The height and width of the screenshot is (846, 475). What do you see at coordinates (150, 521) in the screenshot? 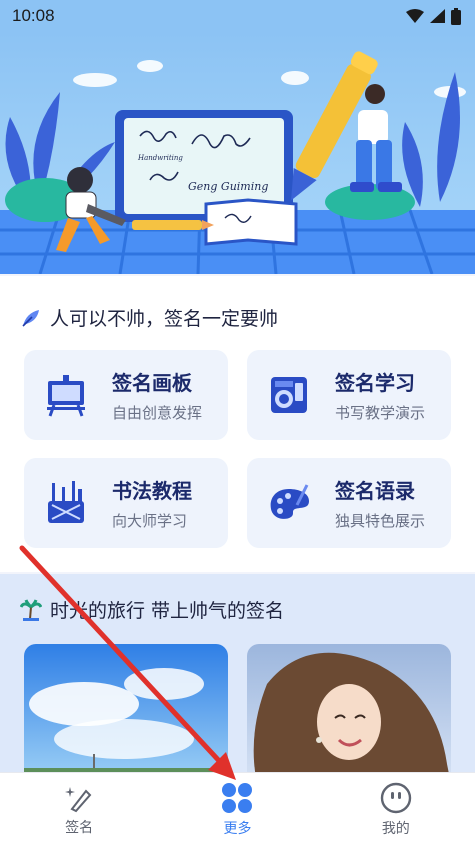
I see `card-subtitle: 向大师学习` at bounding box center [150, 521].